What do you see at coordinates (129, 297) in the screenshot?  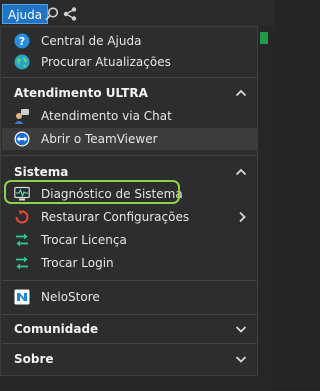 I see `menu-item-nelostore: NeloStore` at bounding box center [129, 297].